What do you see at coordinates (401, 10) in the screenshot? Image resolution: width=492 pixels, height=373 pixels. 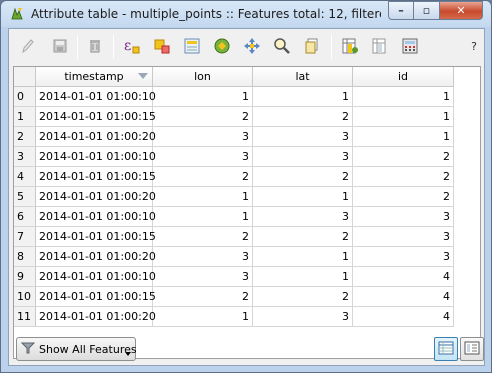 I see `minimize-button: –` at bounding box center [401, 10].